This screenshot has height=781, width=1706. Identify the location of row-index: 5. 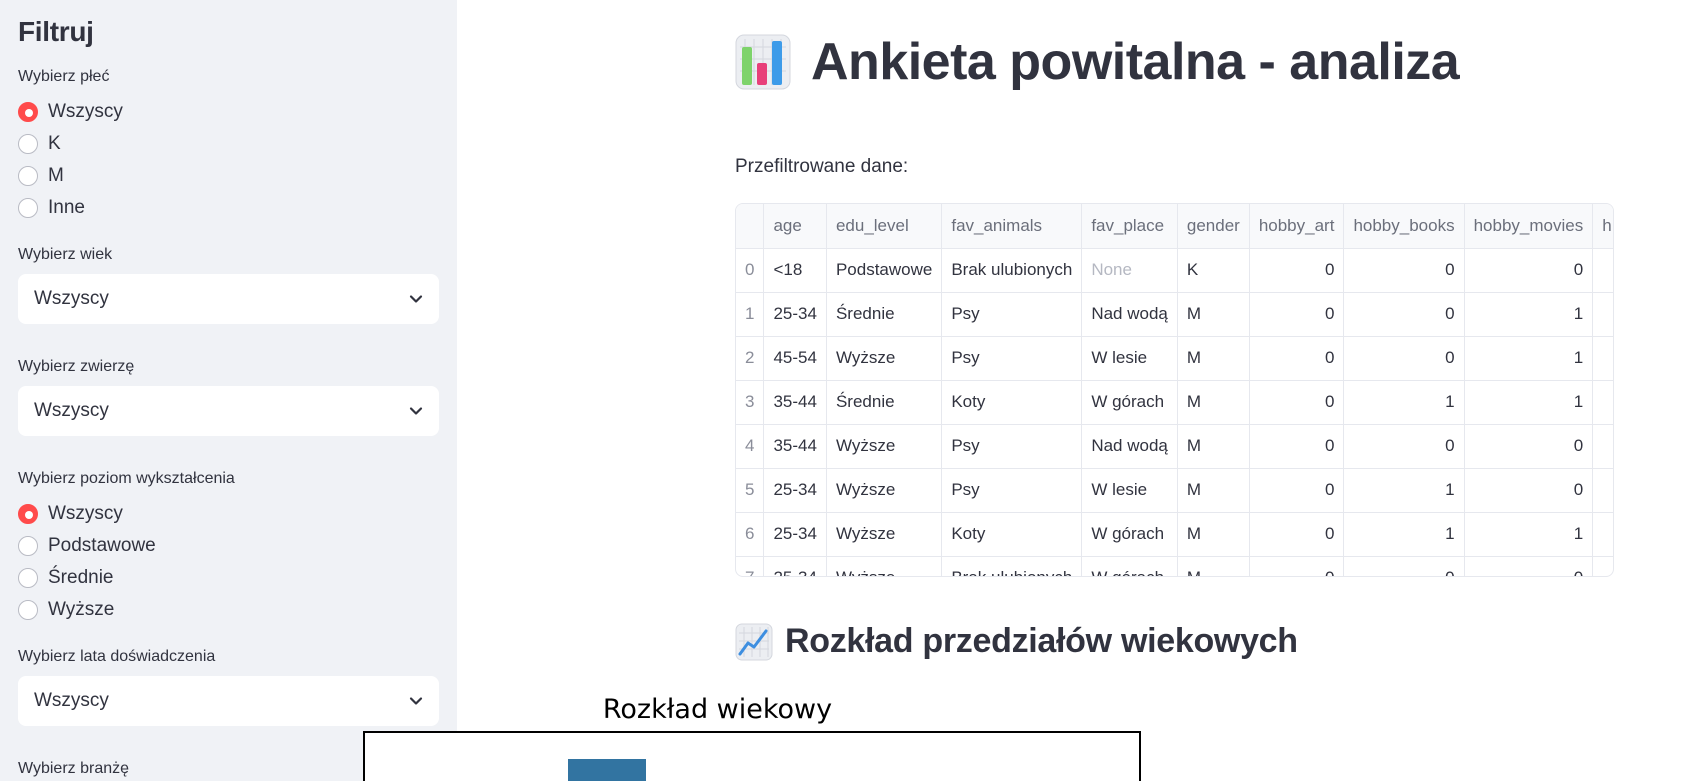
(750, 490).